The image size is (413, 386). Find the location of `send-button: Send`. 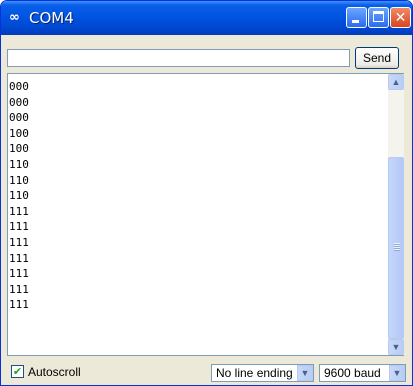

send-button: Send is located at coordinates (377, 58).